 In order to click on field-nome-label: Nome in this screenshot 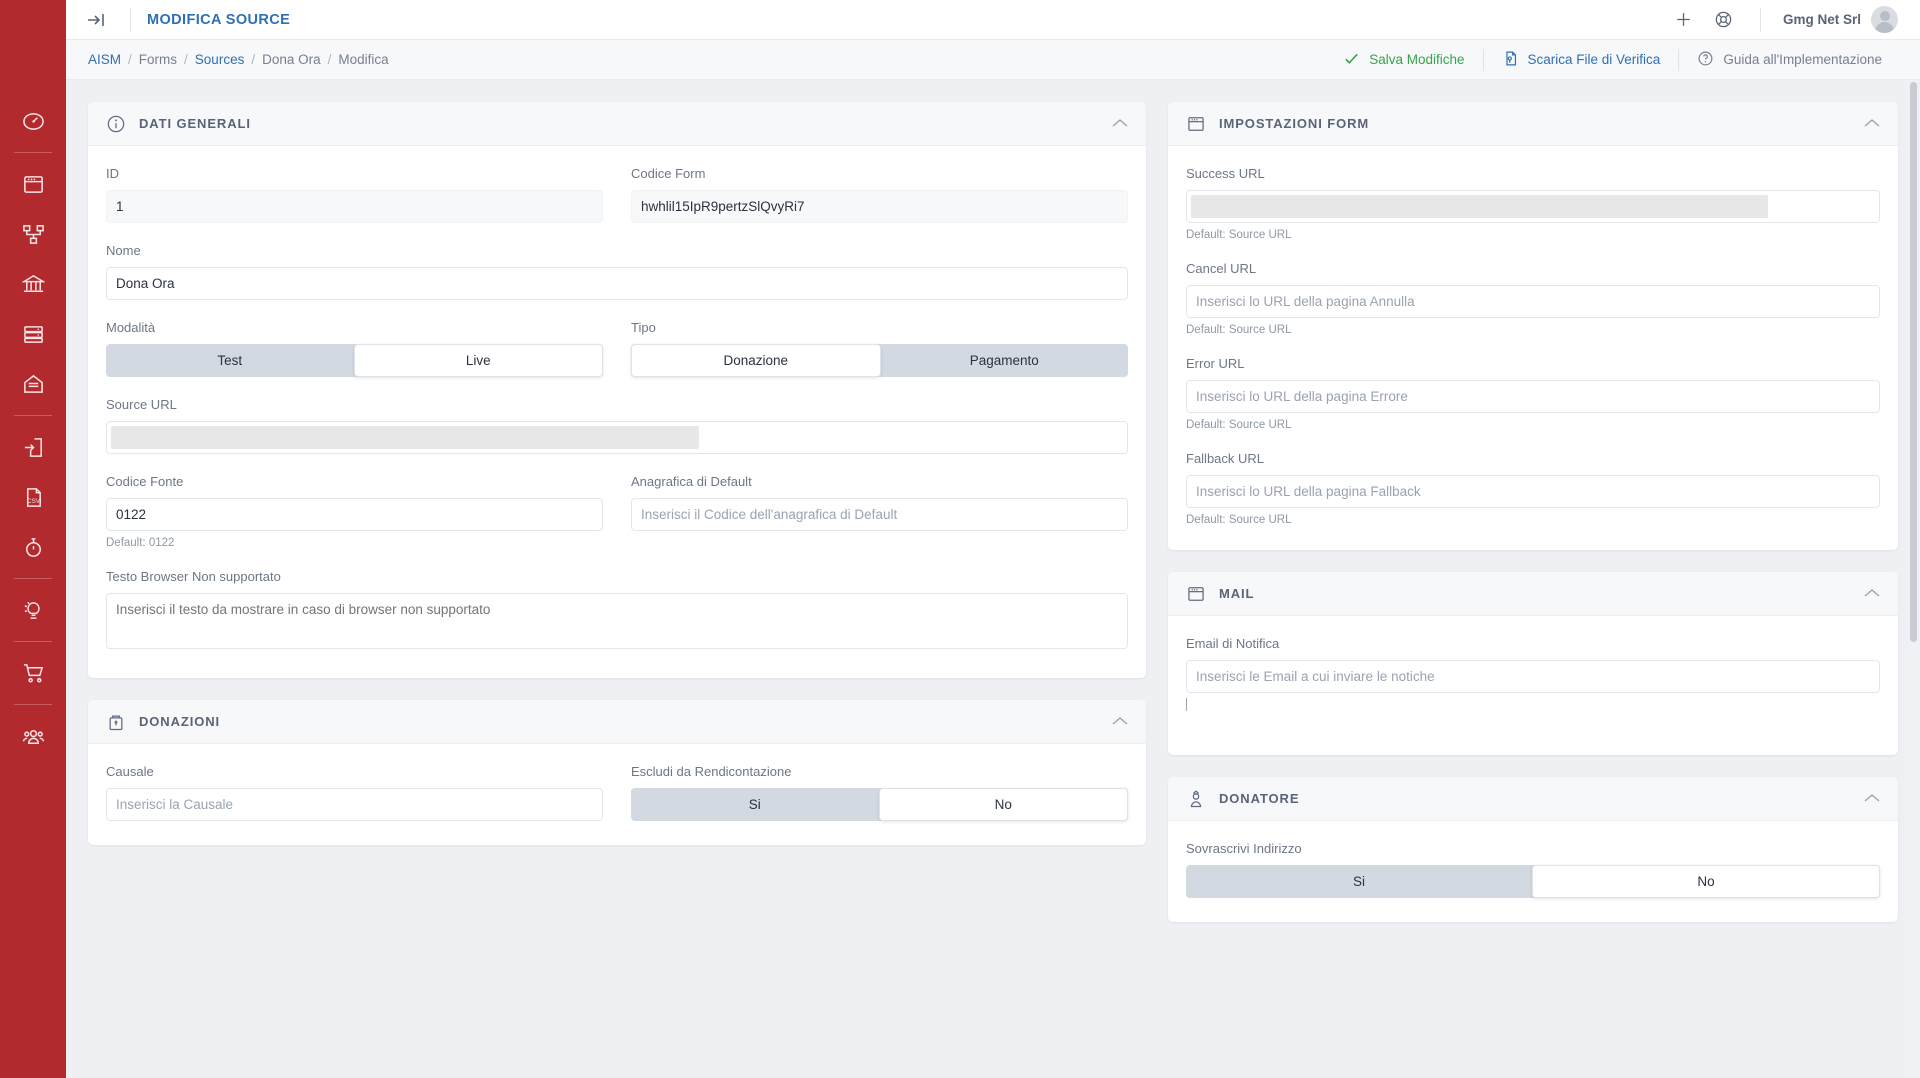, I will do `click(123, 250)`.